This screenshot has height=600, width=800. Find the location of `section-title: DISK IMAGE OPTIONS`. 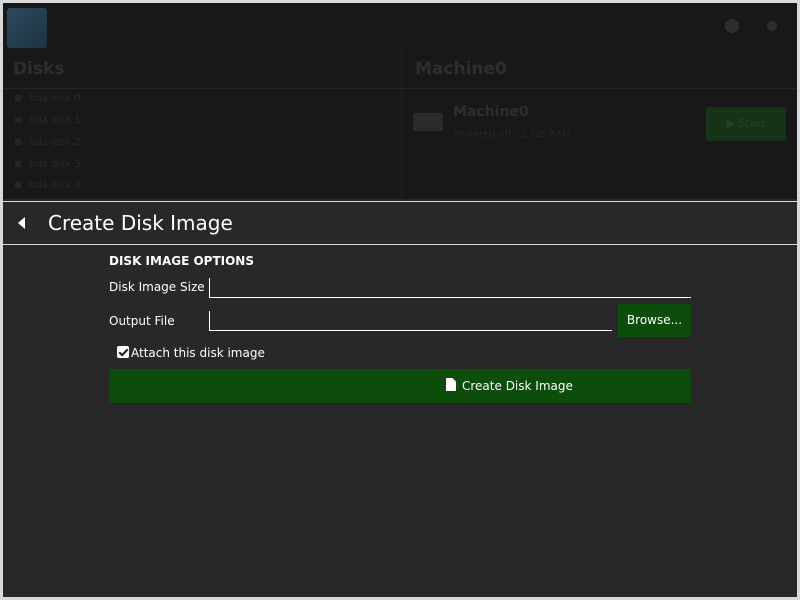

section-title: DISK IMAGE OPTIONS is located at coordinates (181, 261).